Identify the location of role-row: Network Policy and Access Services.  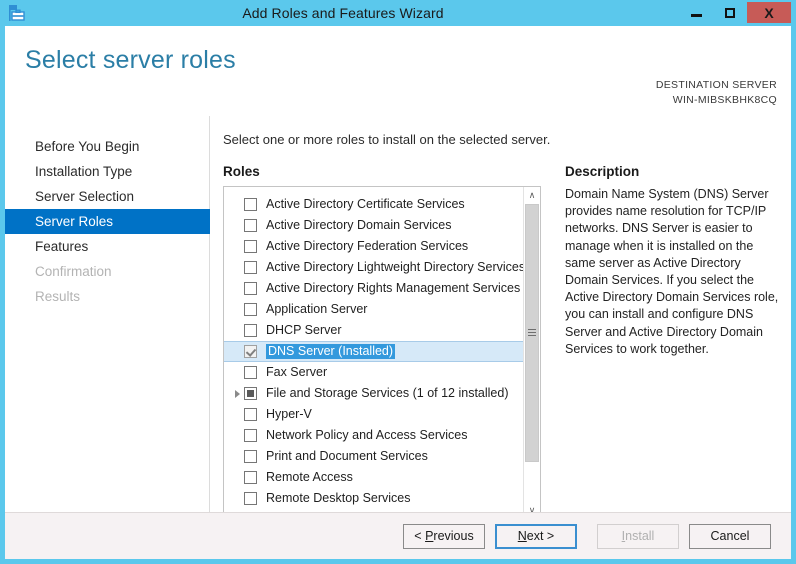
(373, 435).